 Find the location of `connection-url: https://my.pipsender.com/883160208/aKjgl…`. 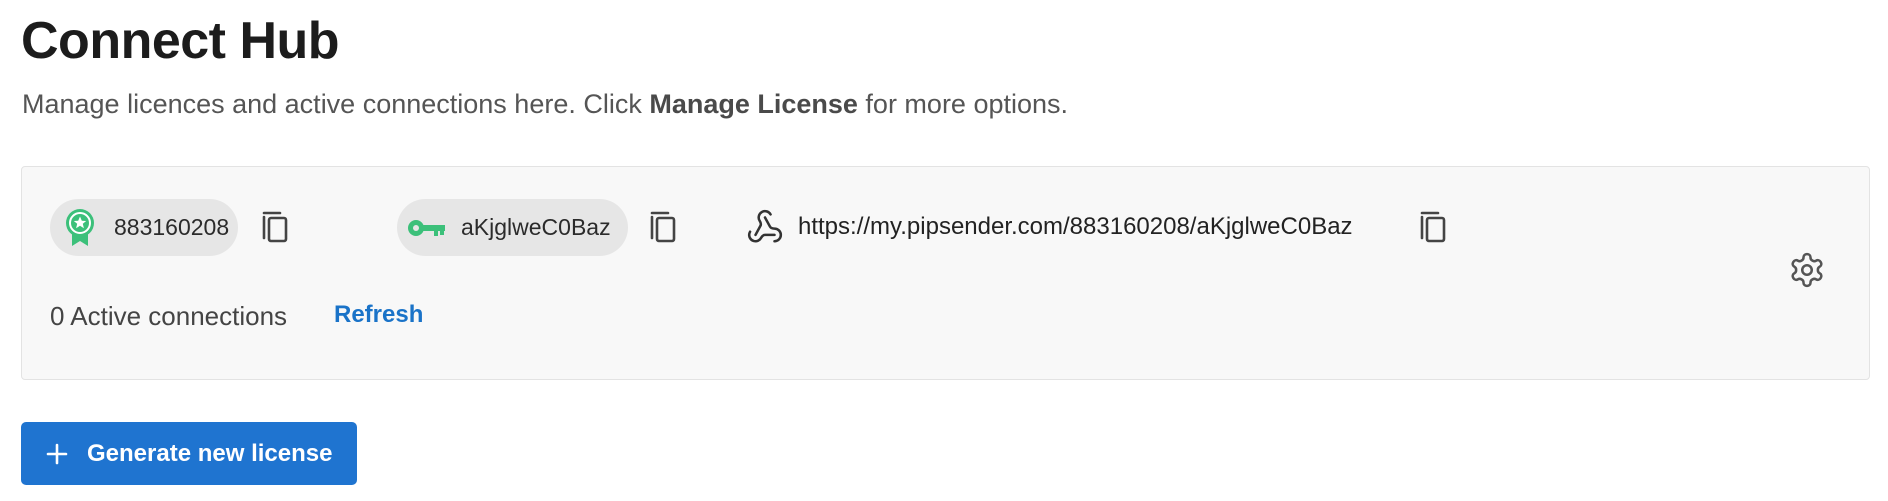

connection-url: https://my.pipsender.com/883160208/aKjgl… is located at coordinates (1049, 227).